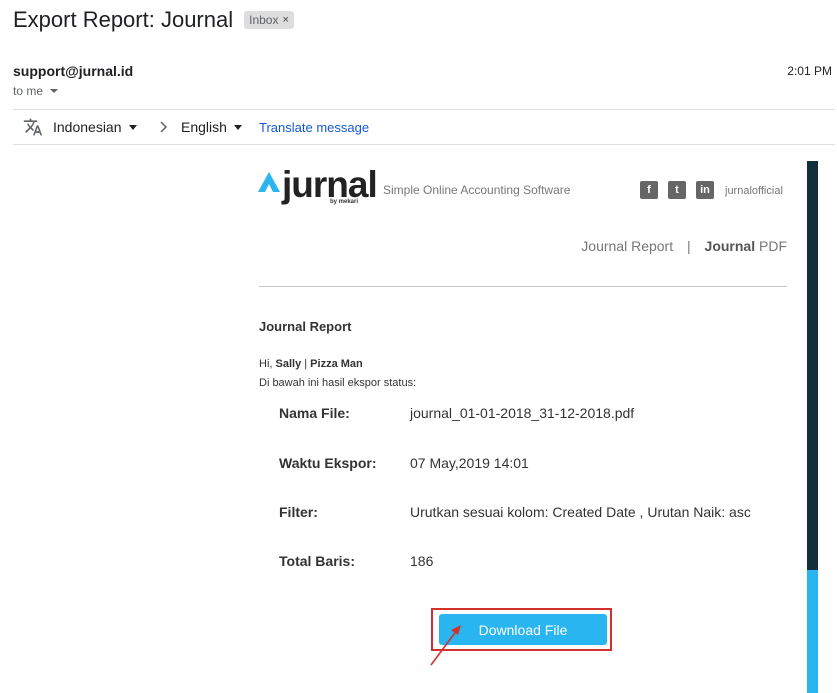 The height and width of the screenshot is (693, 837). Describe the element at coordinates (298, 512) in the screenshot. I see `field-label: Filter:` at that location.